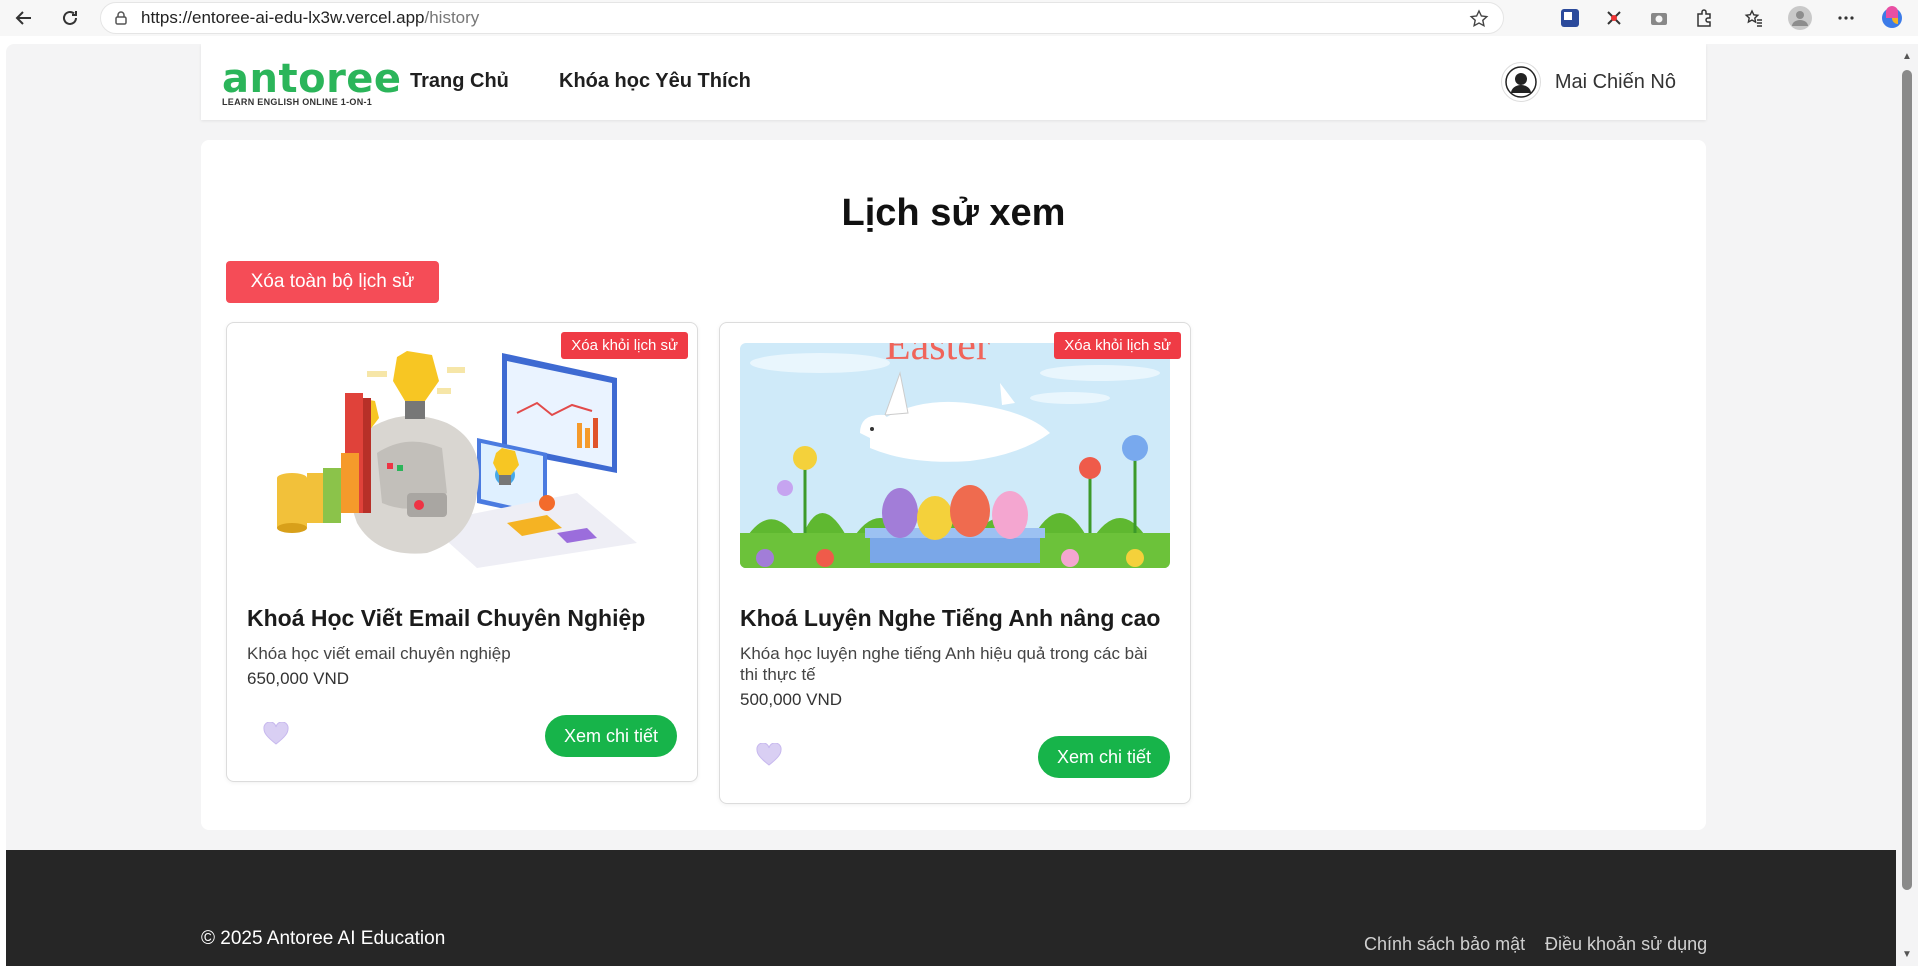 The width and height of the screenshot is (1918, 966). What do you see at coordinates (1479, 21) in the screenshot?
I see `favorite-star-icon` at bounding box center [1479, 21].